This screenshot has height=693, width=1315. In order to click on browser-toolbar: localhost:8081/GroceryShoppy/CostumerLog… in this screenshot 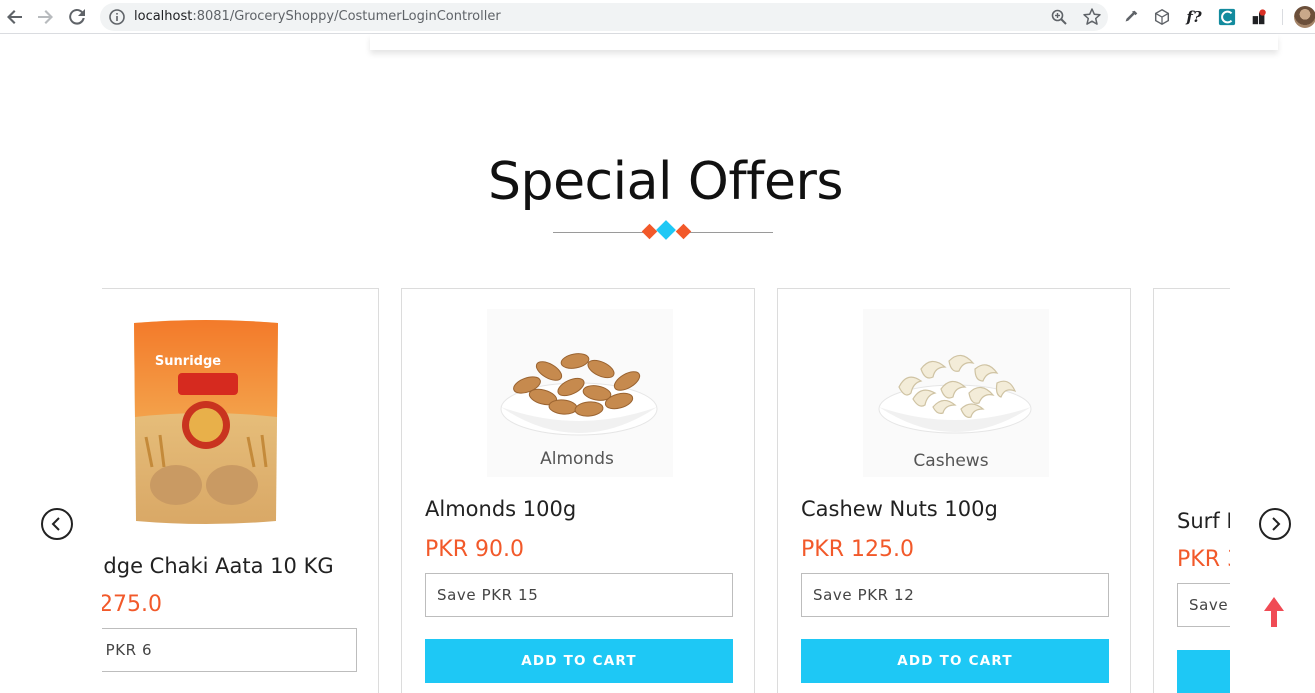, I will do `click(657, 17)`.